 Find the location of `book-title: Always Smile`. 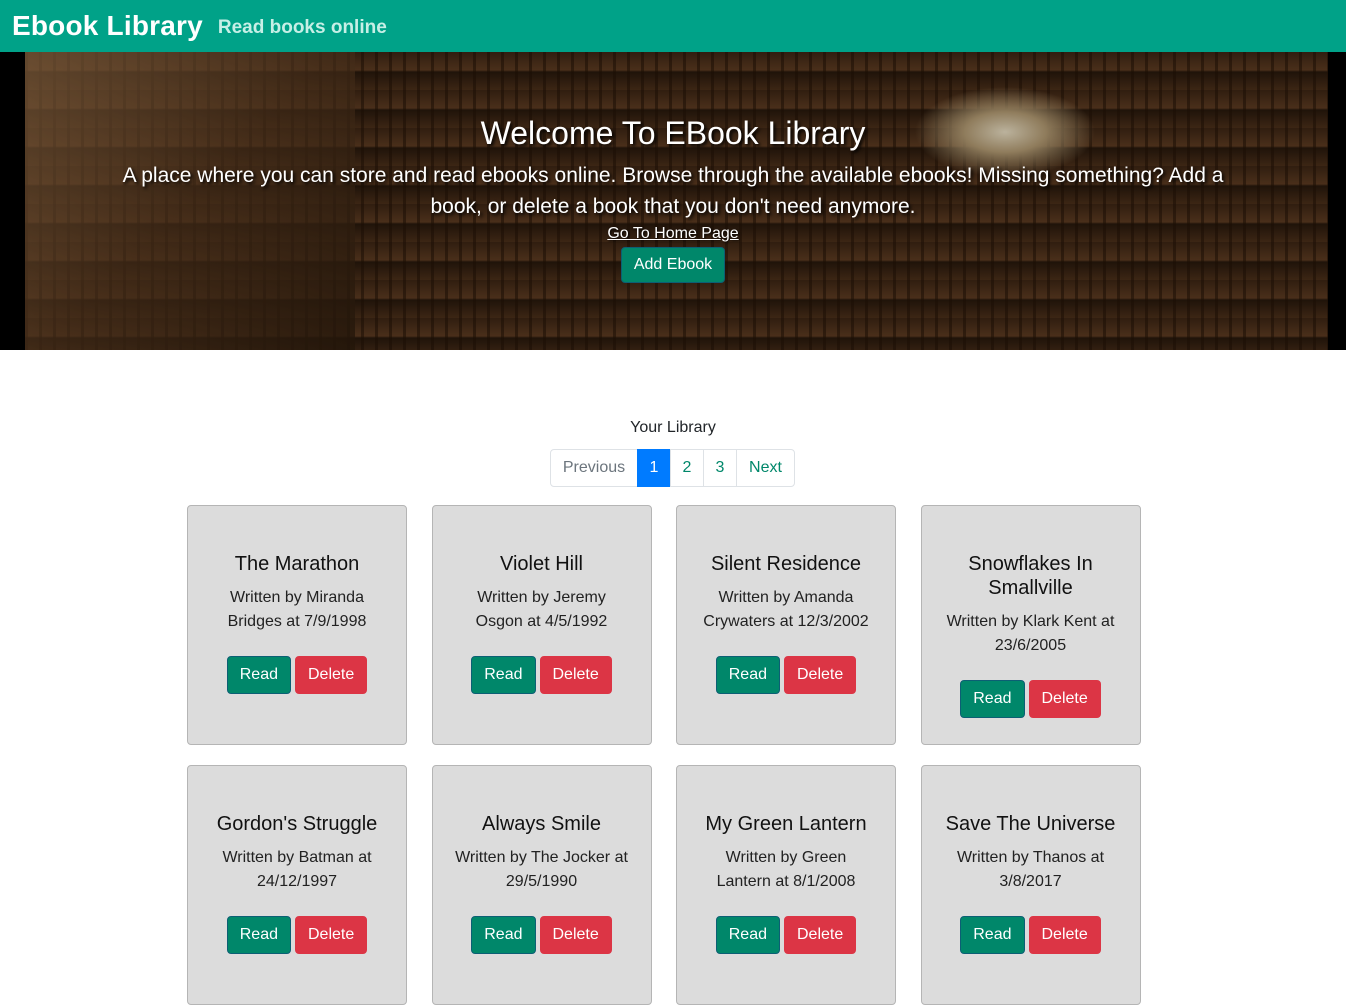

book-title: Always Smile is located at coordinates (541, 824).